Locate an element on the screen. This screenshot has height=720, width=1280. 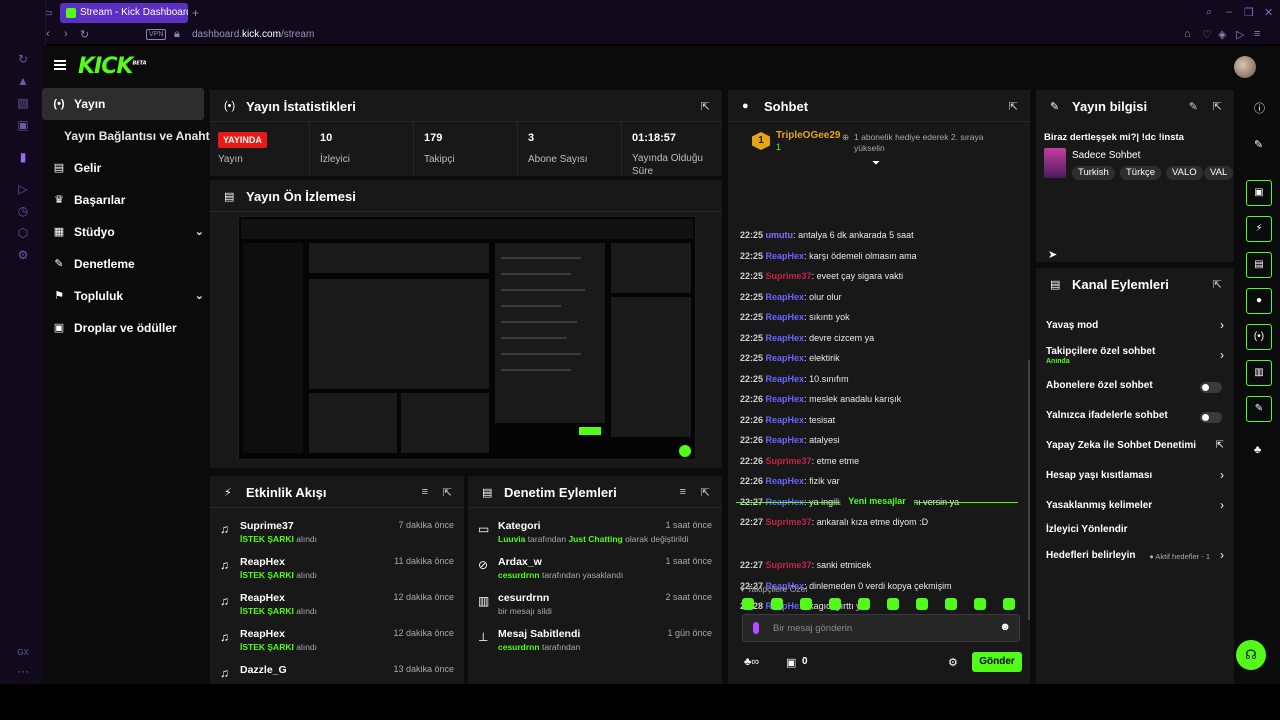
bookmark-icon: ♡ is located at coordinates (1207, 34).